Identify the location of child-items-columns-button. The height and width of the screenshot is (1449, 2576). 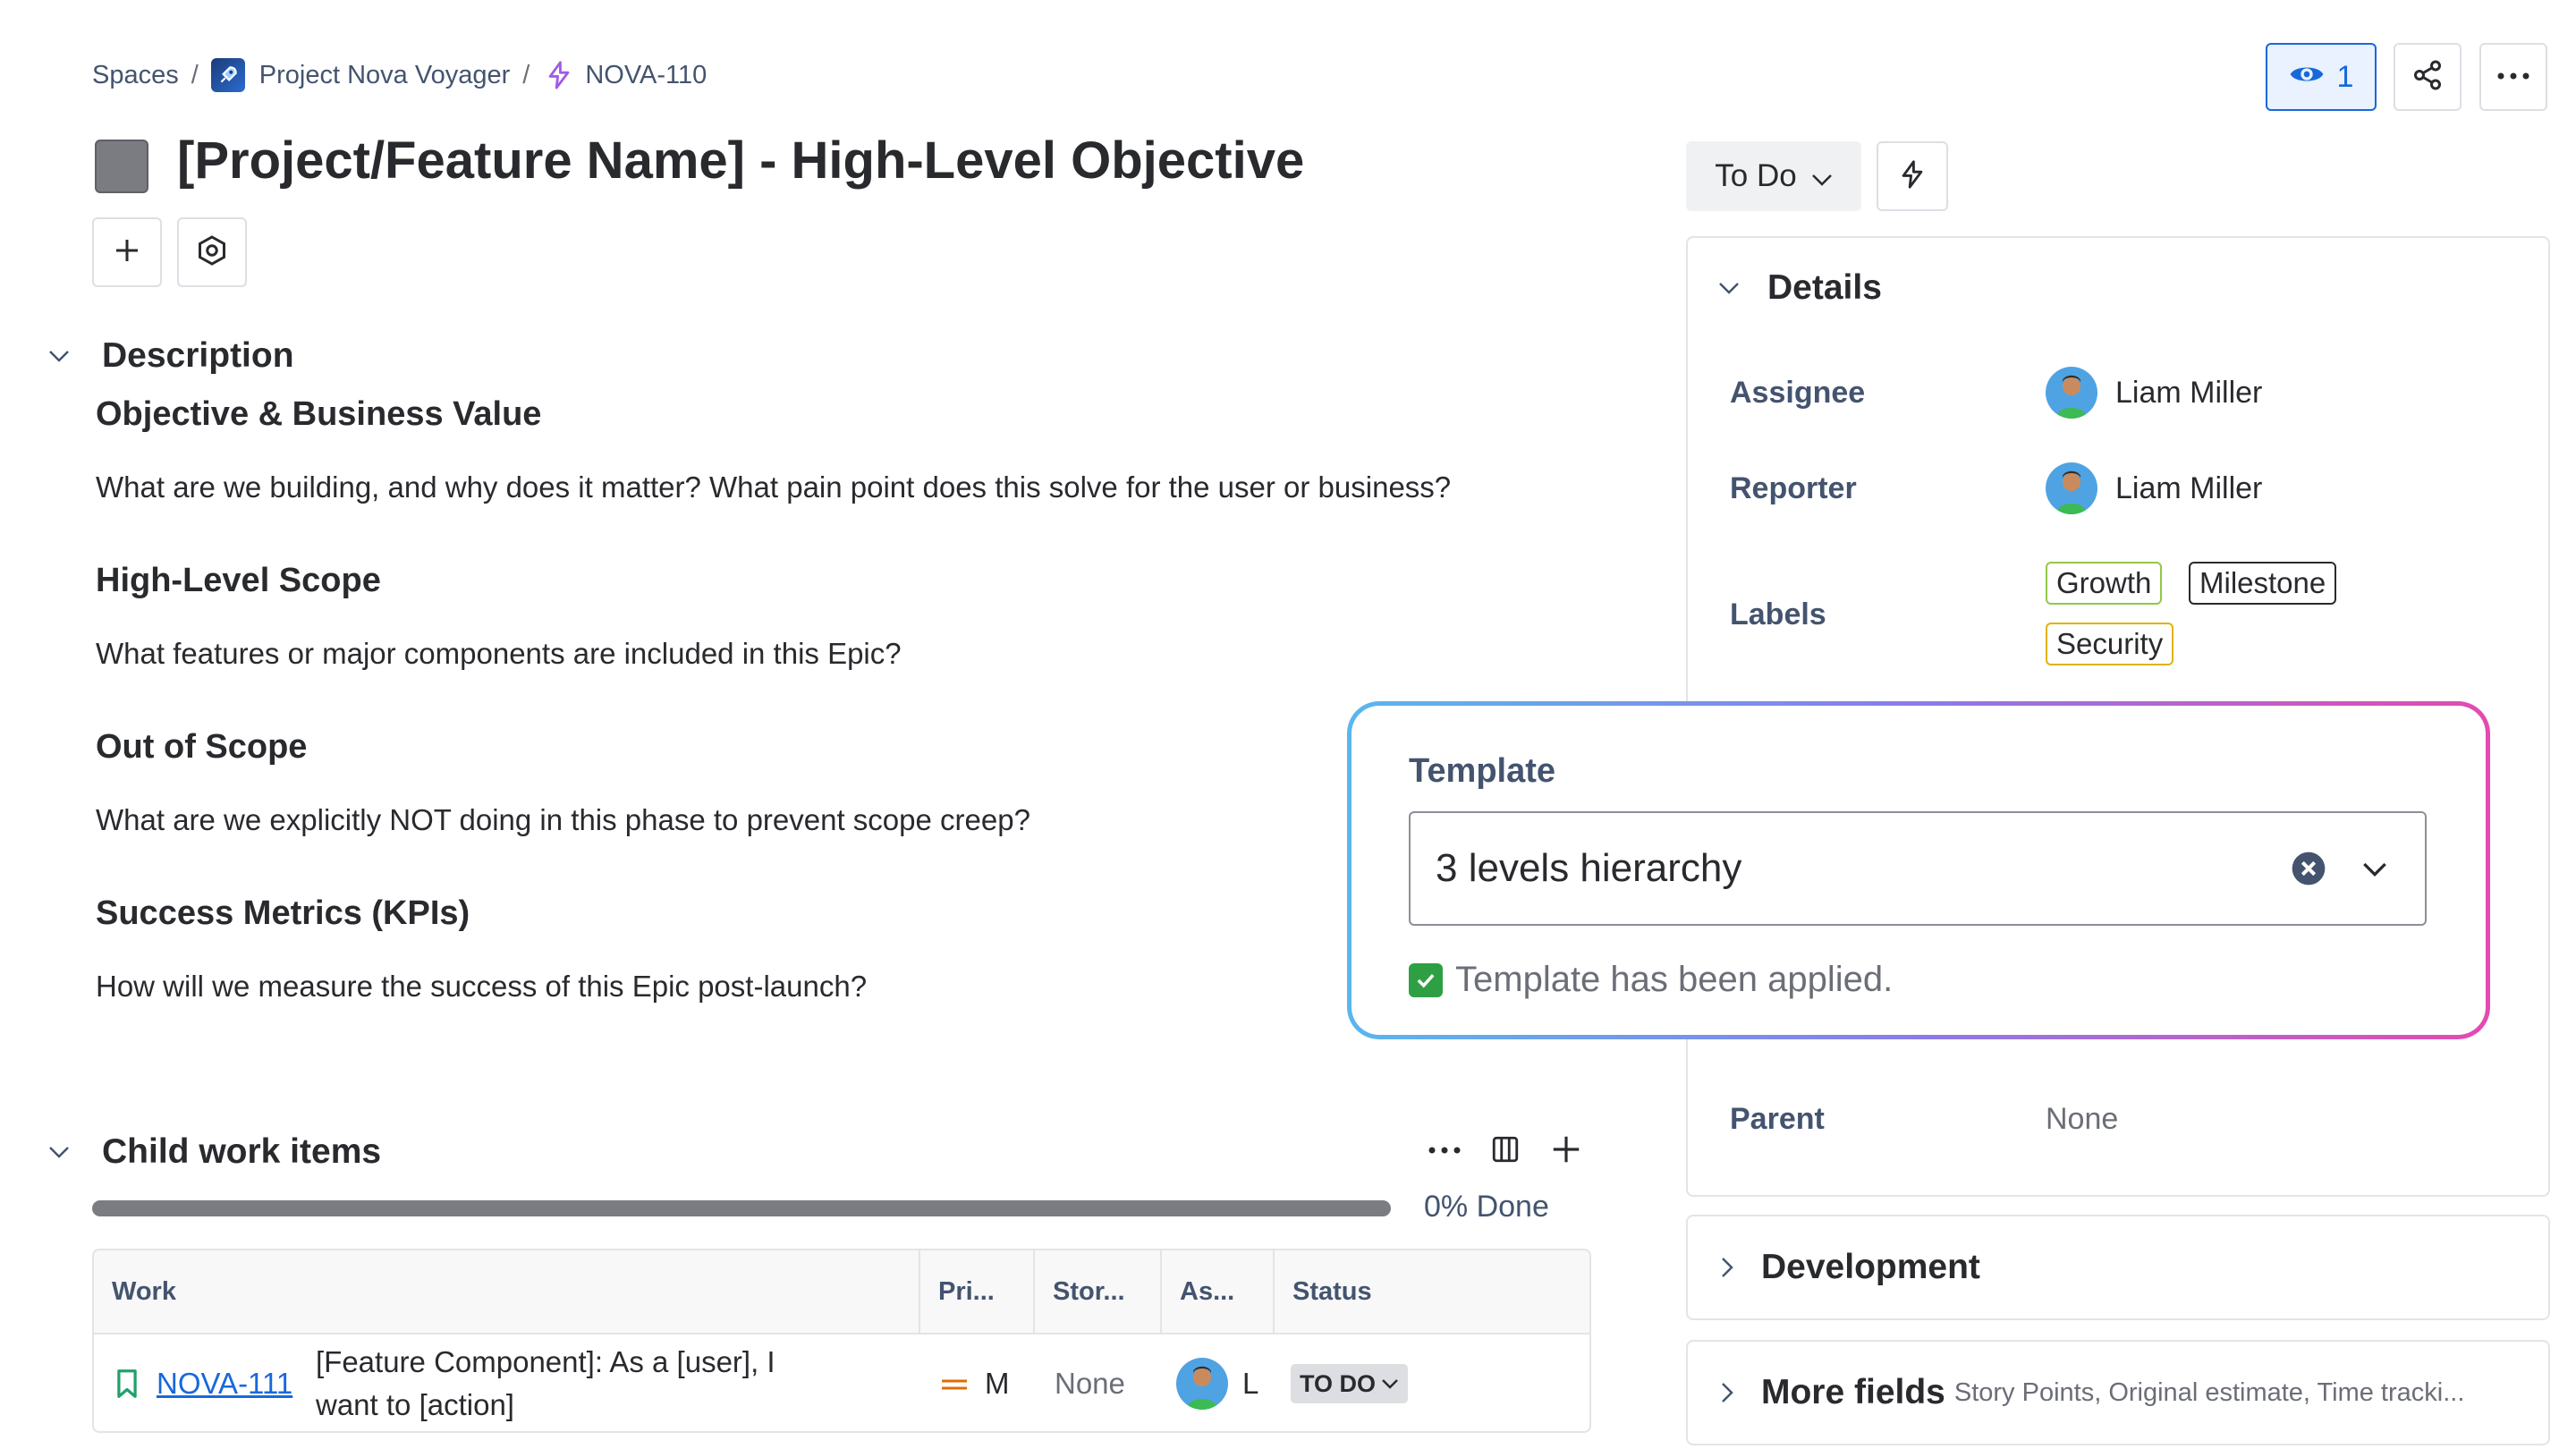
(1505, 1151).